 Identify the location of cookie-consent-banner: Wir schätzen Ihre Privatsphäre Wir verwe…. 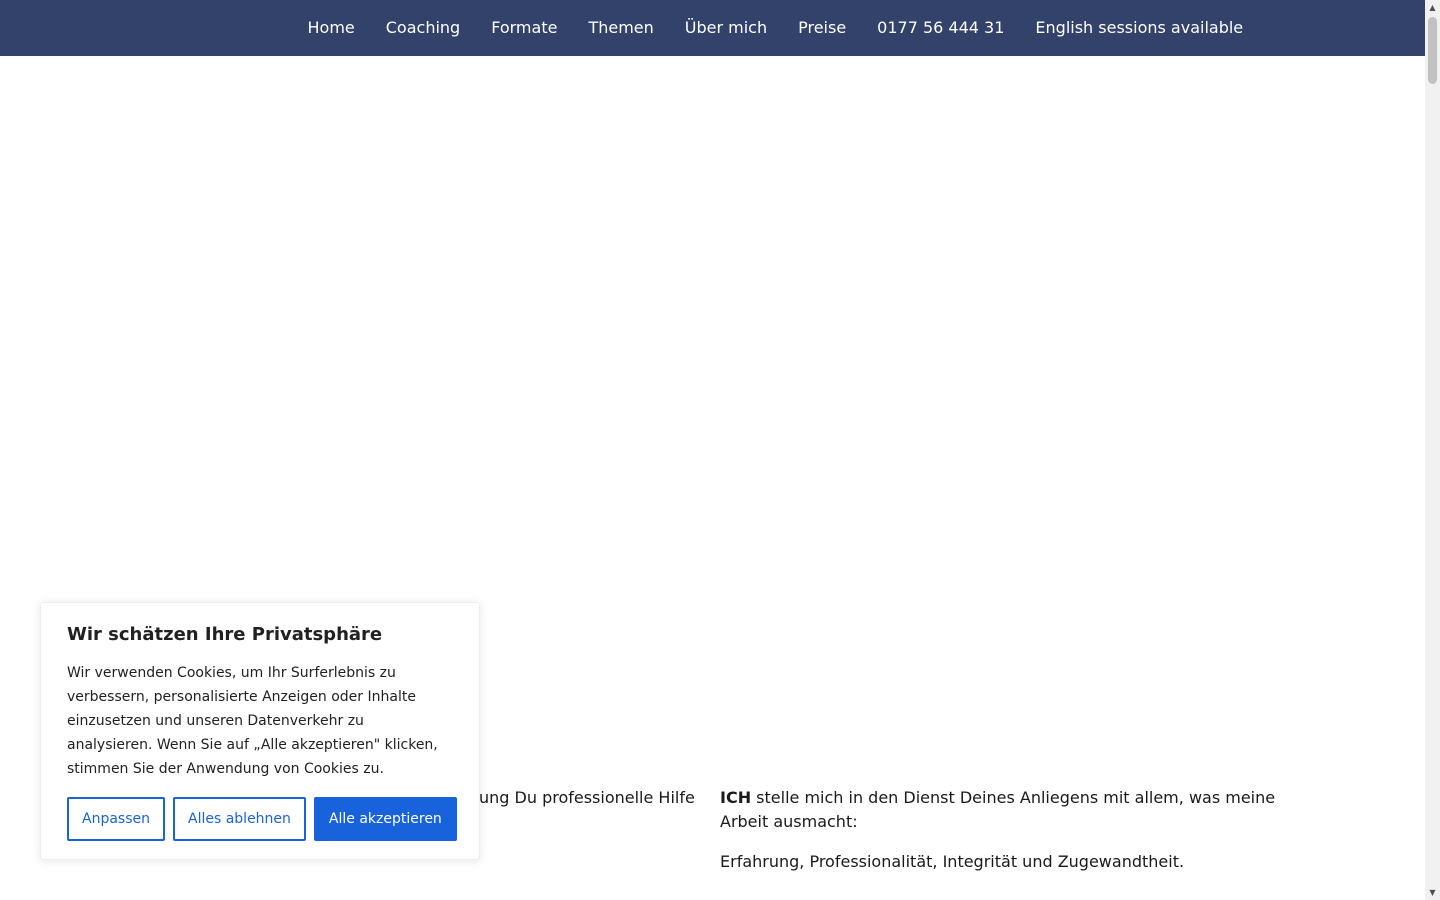
(260, 731).